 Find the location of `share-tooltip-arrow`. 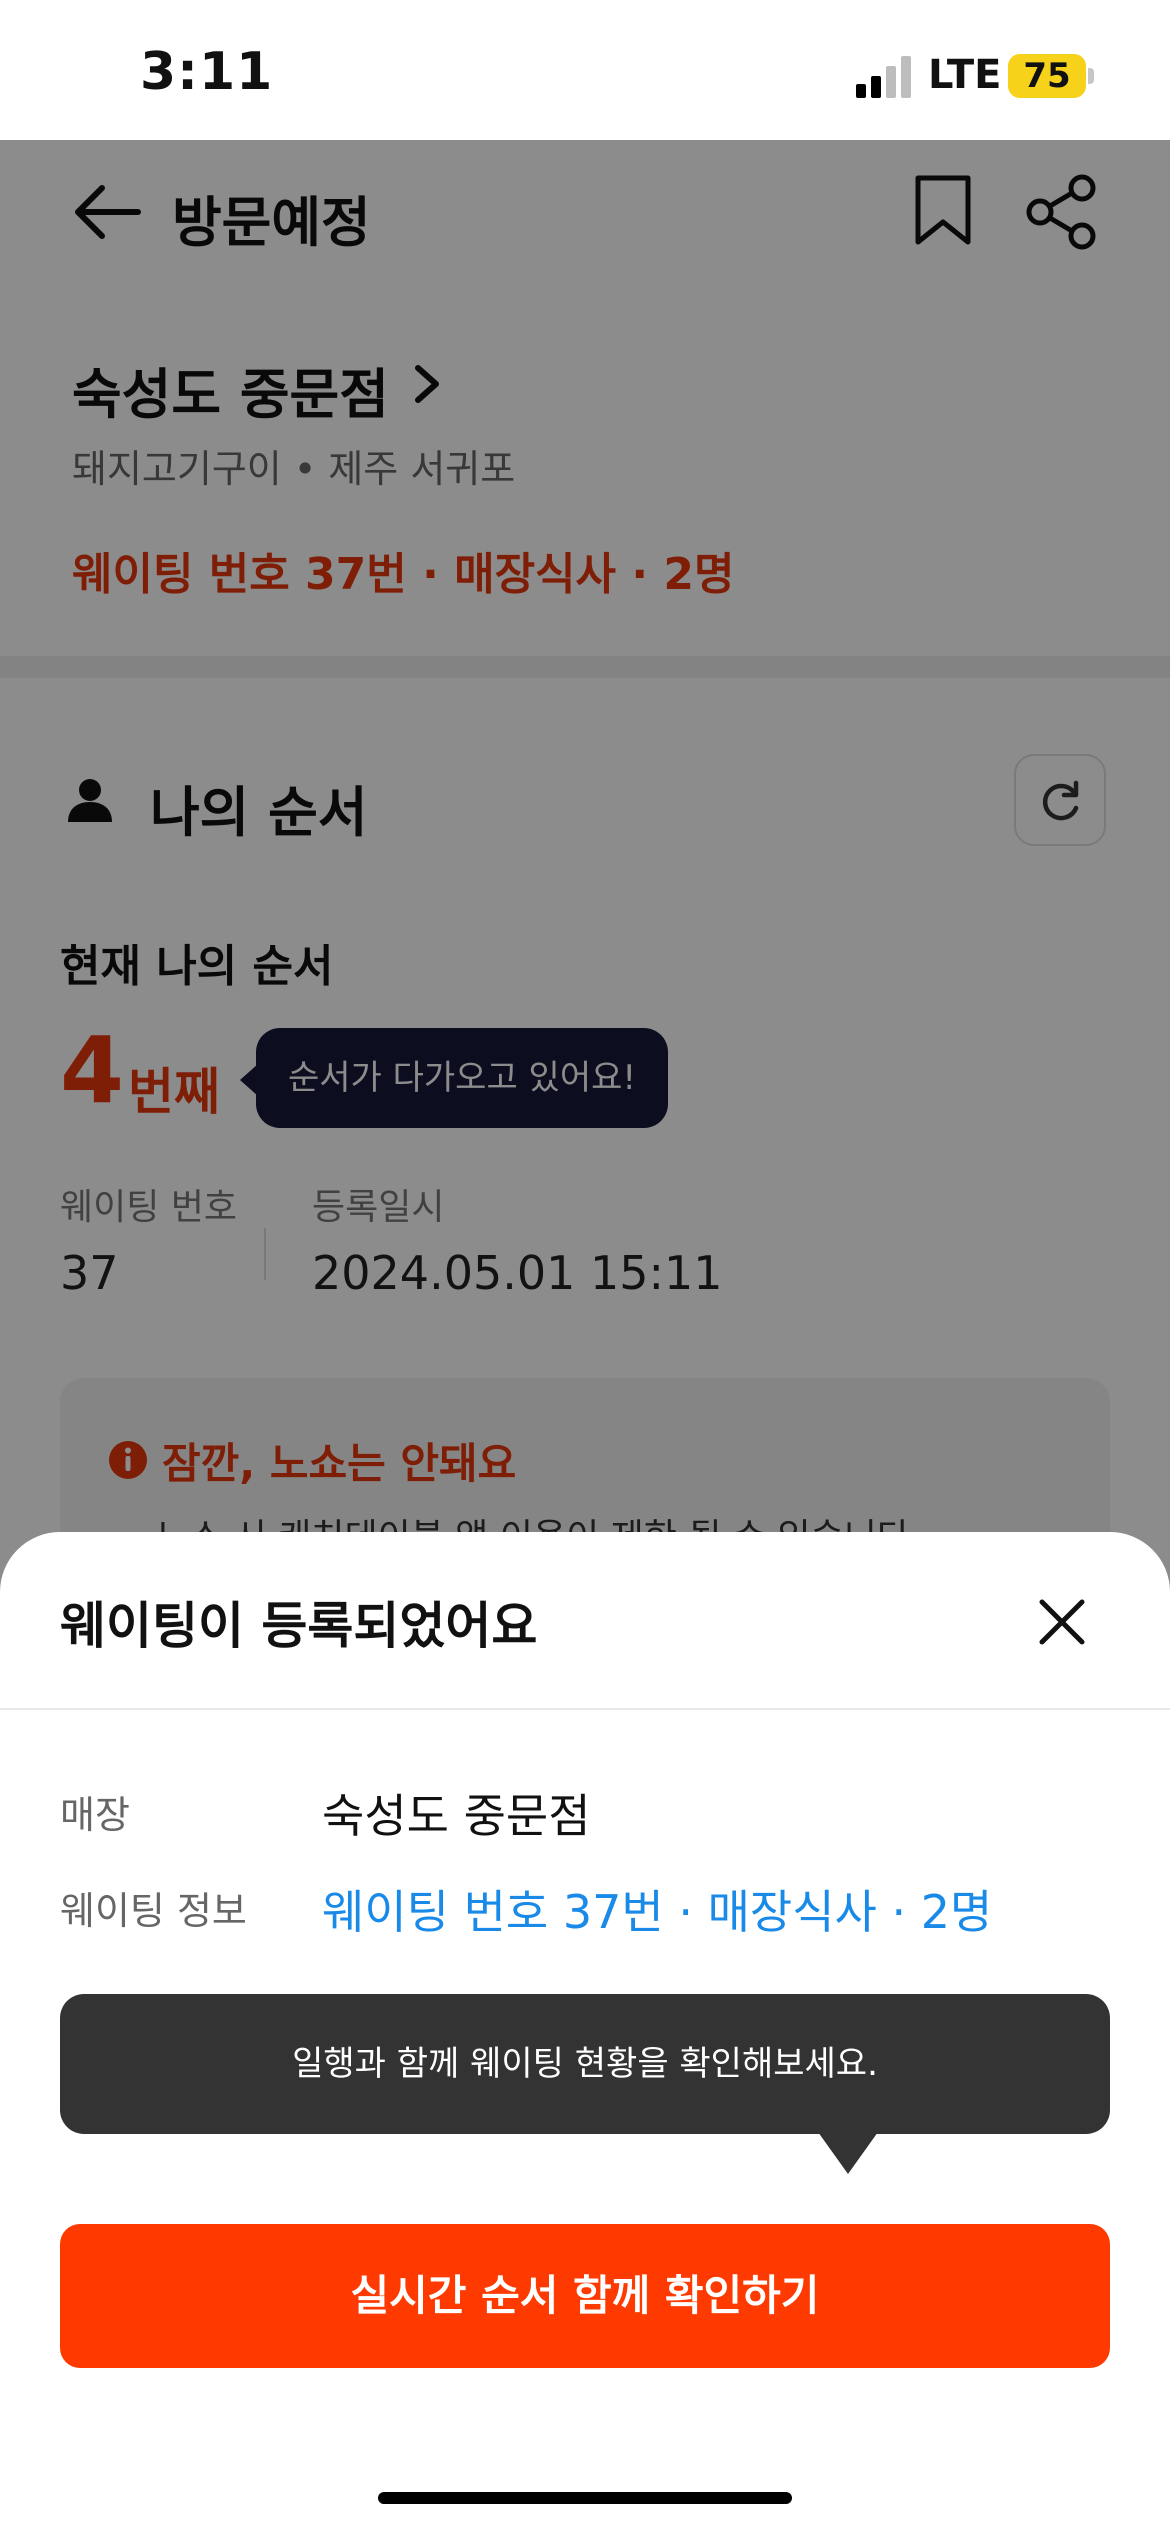

share-tooltip-arrow is located at coordinates (848, 2153).